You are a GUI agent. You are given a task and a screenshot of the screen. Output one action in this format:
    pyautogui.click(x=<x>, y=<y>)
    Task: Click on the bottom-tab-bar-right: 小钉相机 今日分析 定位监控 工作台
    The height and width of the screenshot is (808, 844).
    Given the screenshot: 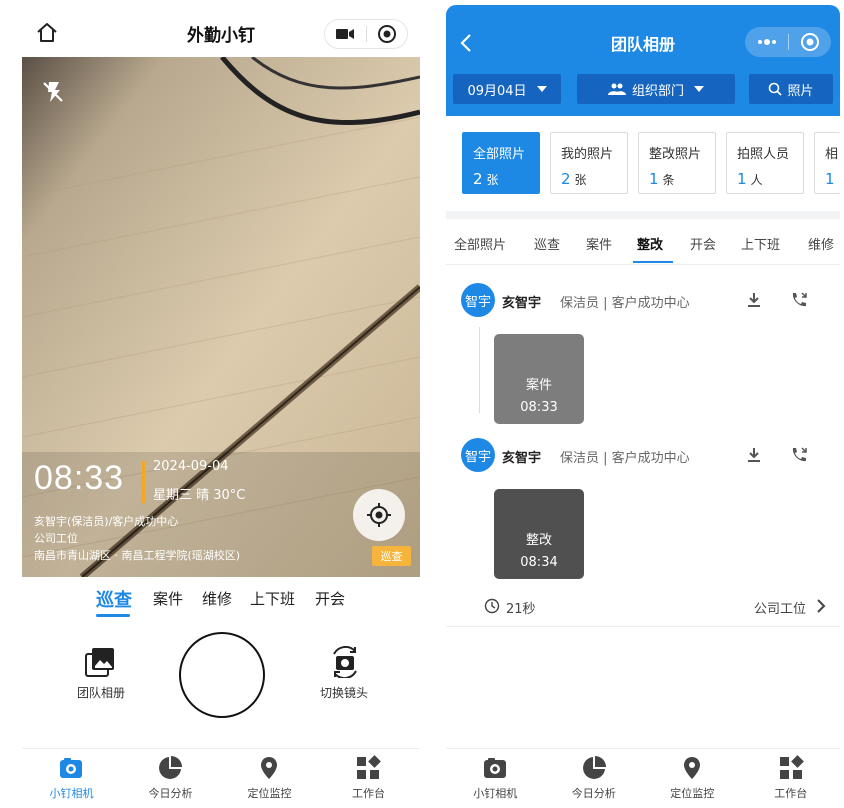 What is the action you would take?
    pyautogui.click(x=643, y=777)
    